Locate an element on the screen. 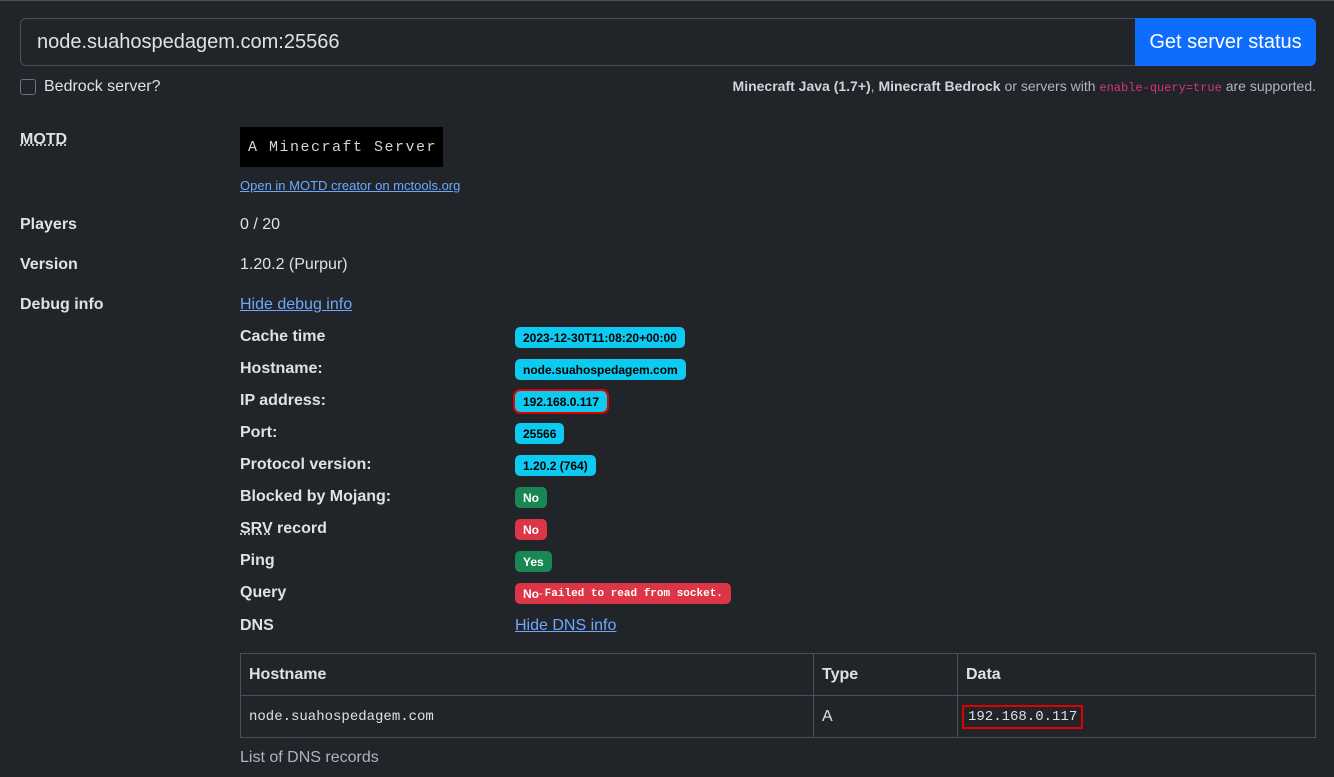 The width and height of the screenshot is (1334, 777). motd-label: MOTD is located at coordinates (44, 139).